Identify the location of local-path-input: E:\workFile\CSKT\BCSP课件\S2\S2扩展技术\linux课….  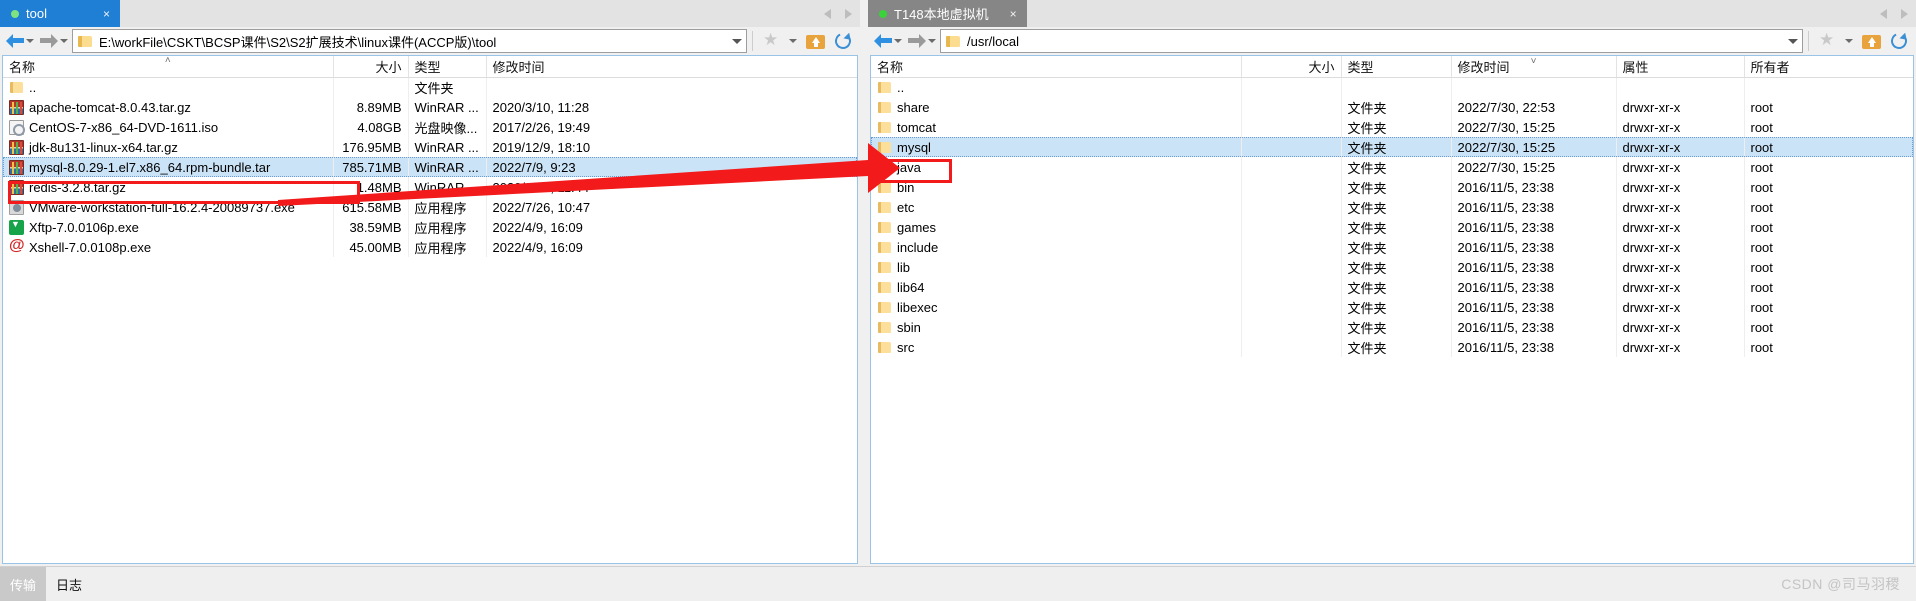
(409, 41).